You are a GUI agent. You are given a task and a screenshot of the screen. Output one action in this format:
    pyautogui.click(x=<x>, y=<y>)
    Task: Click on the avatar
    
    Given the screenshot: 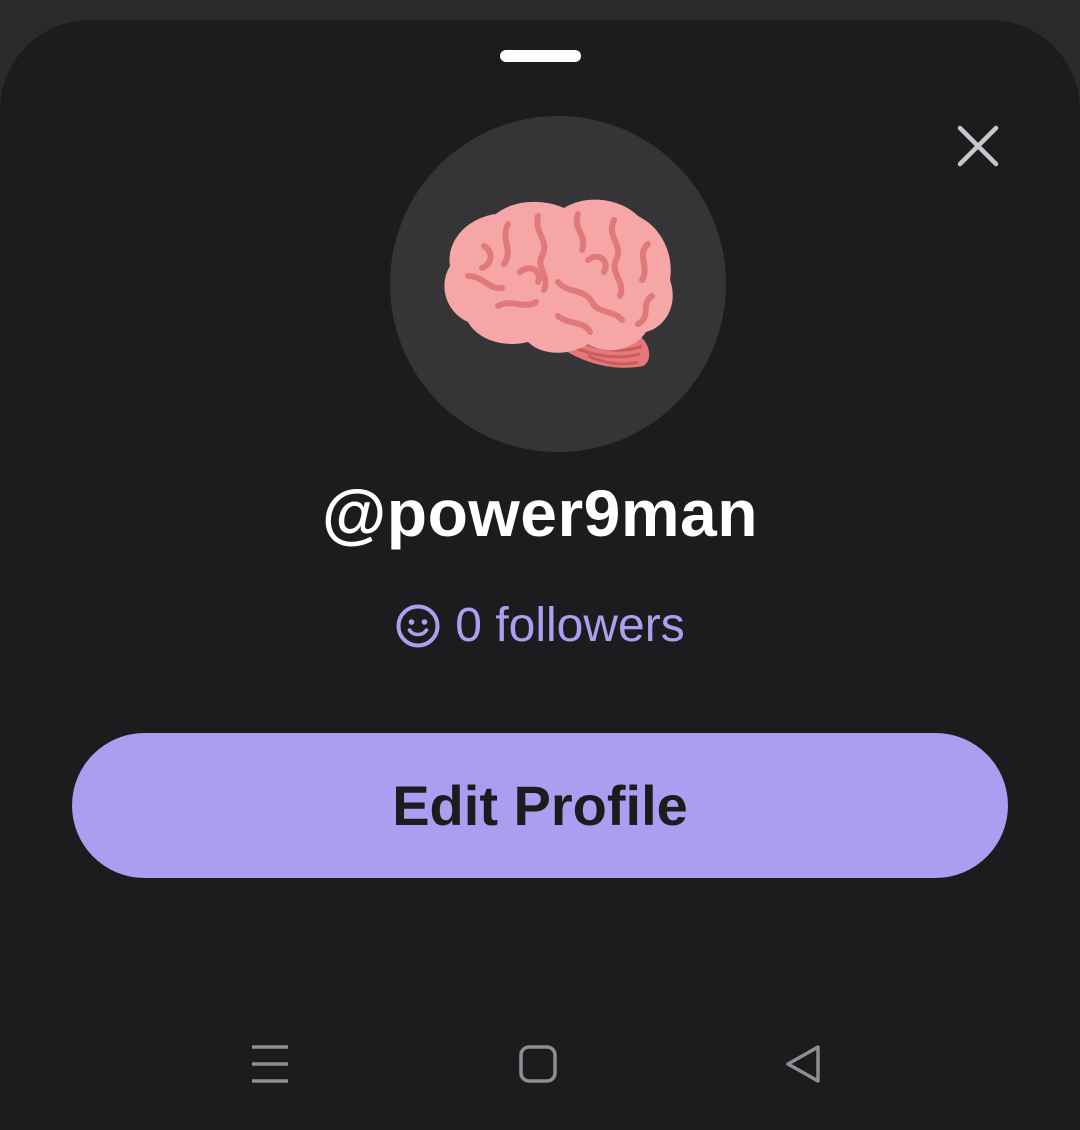 What is the action you would take?
    pyautogui.click(x=558, y=284)
    